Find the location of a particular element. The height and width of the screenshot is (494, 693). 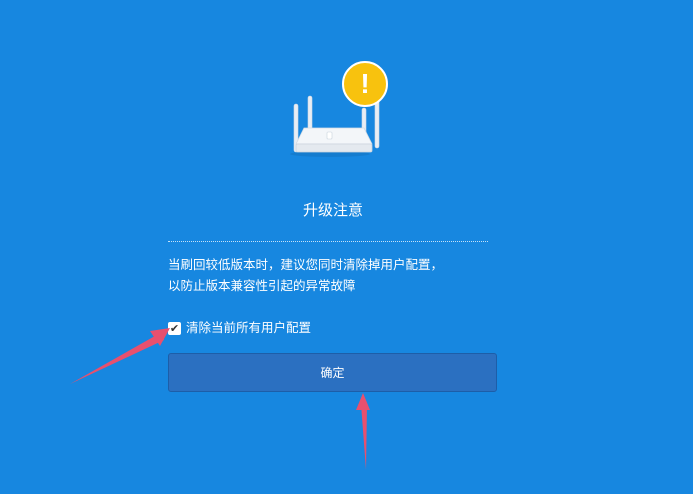

arrow-to-checkbox is located at coordinates (120, 356).